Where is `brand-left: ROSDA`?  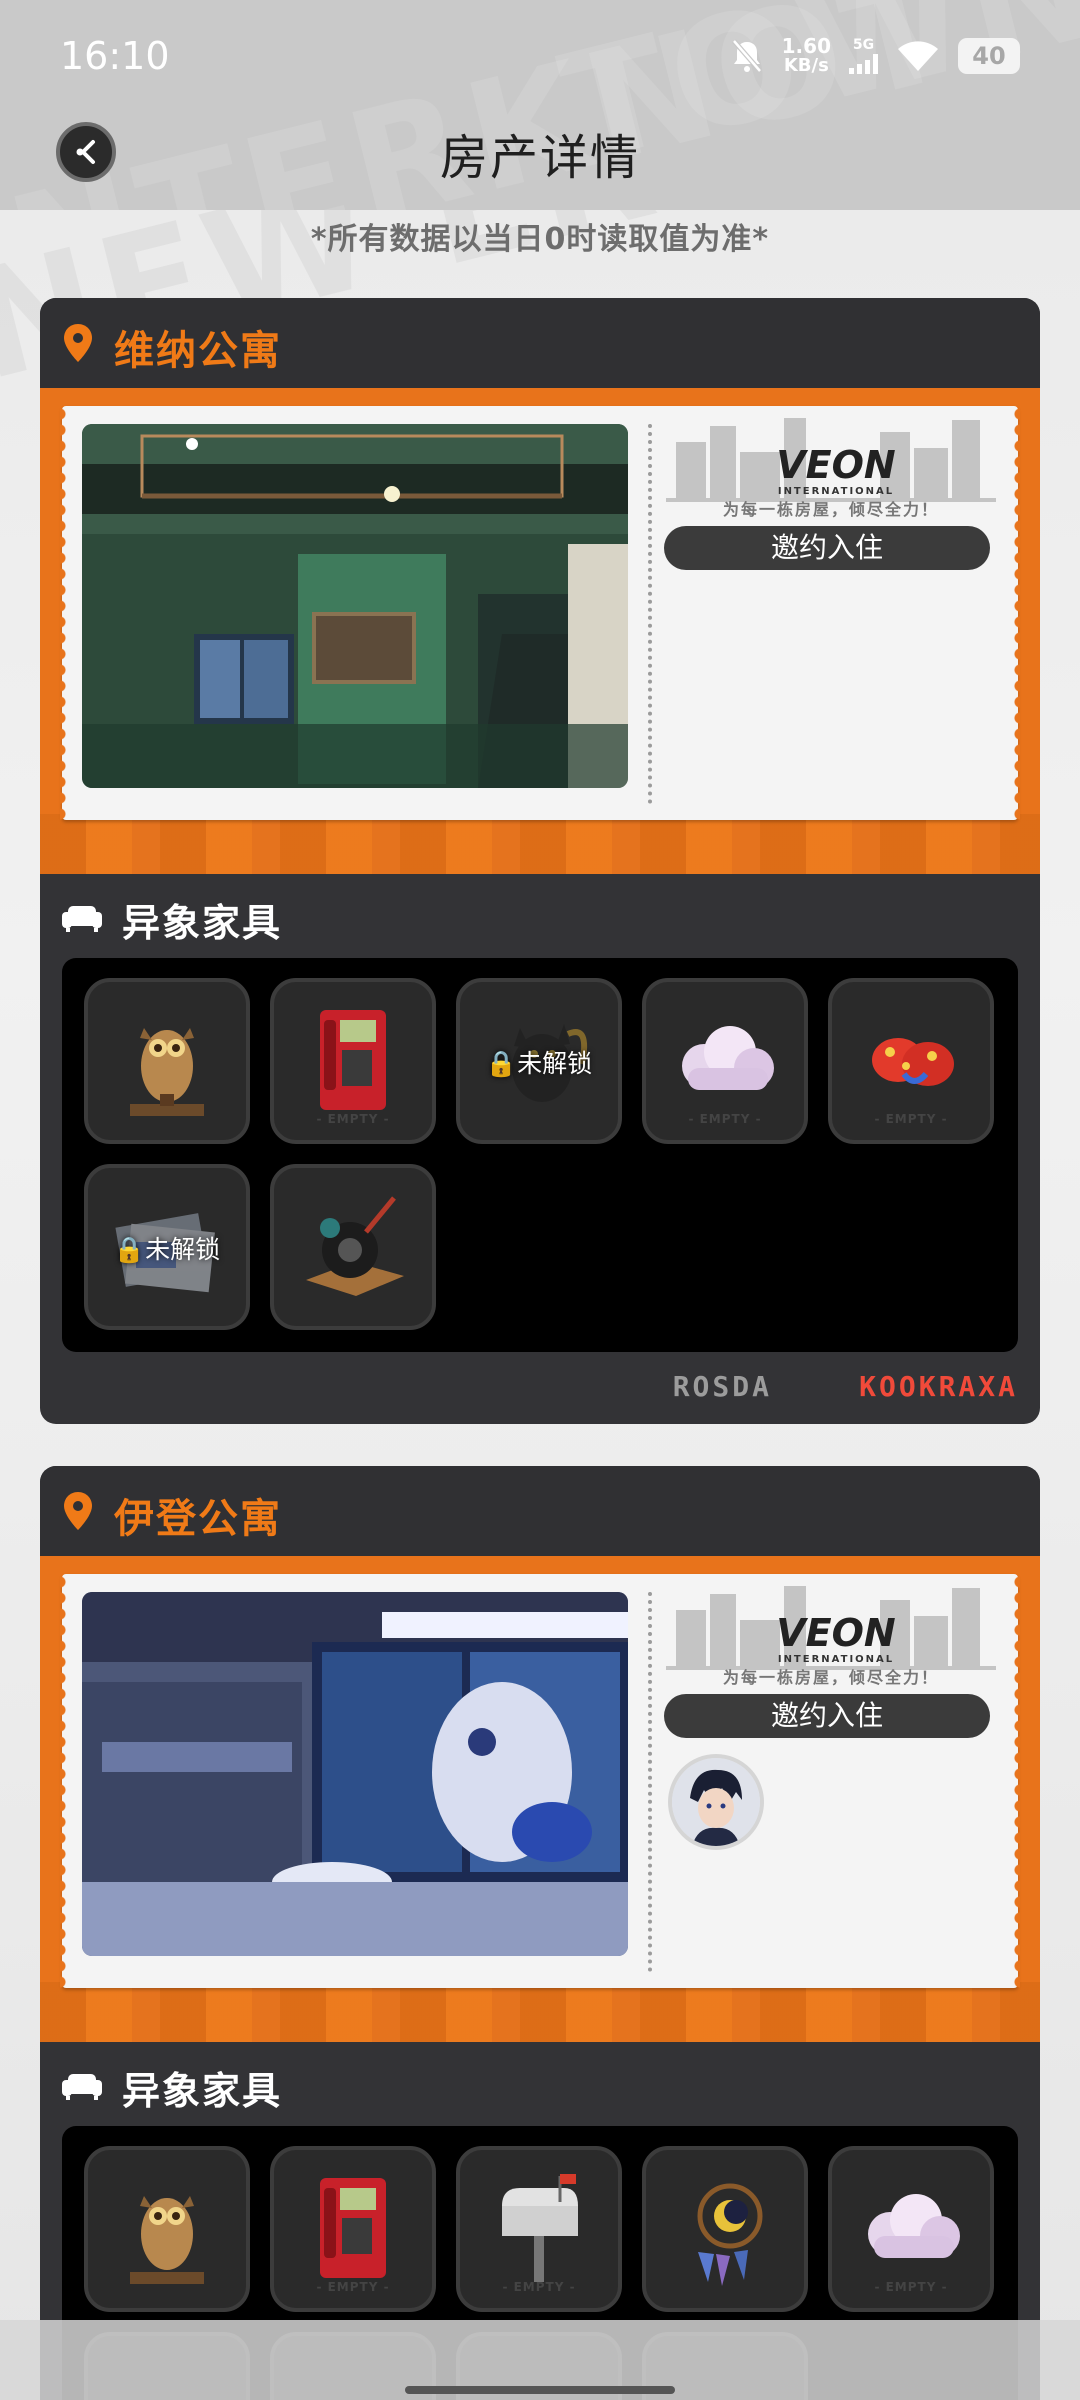
brand-left: ROSDA is located at coordinates (722, 1386).